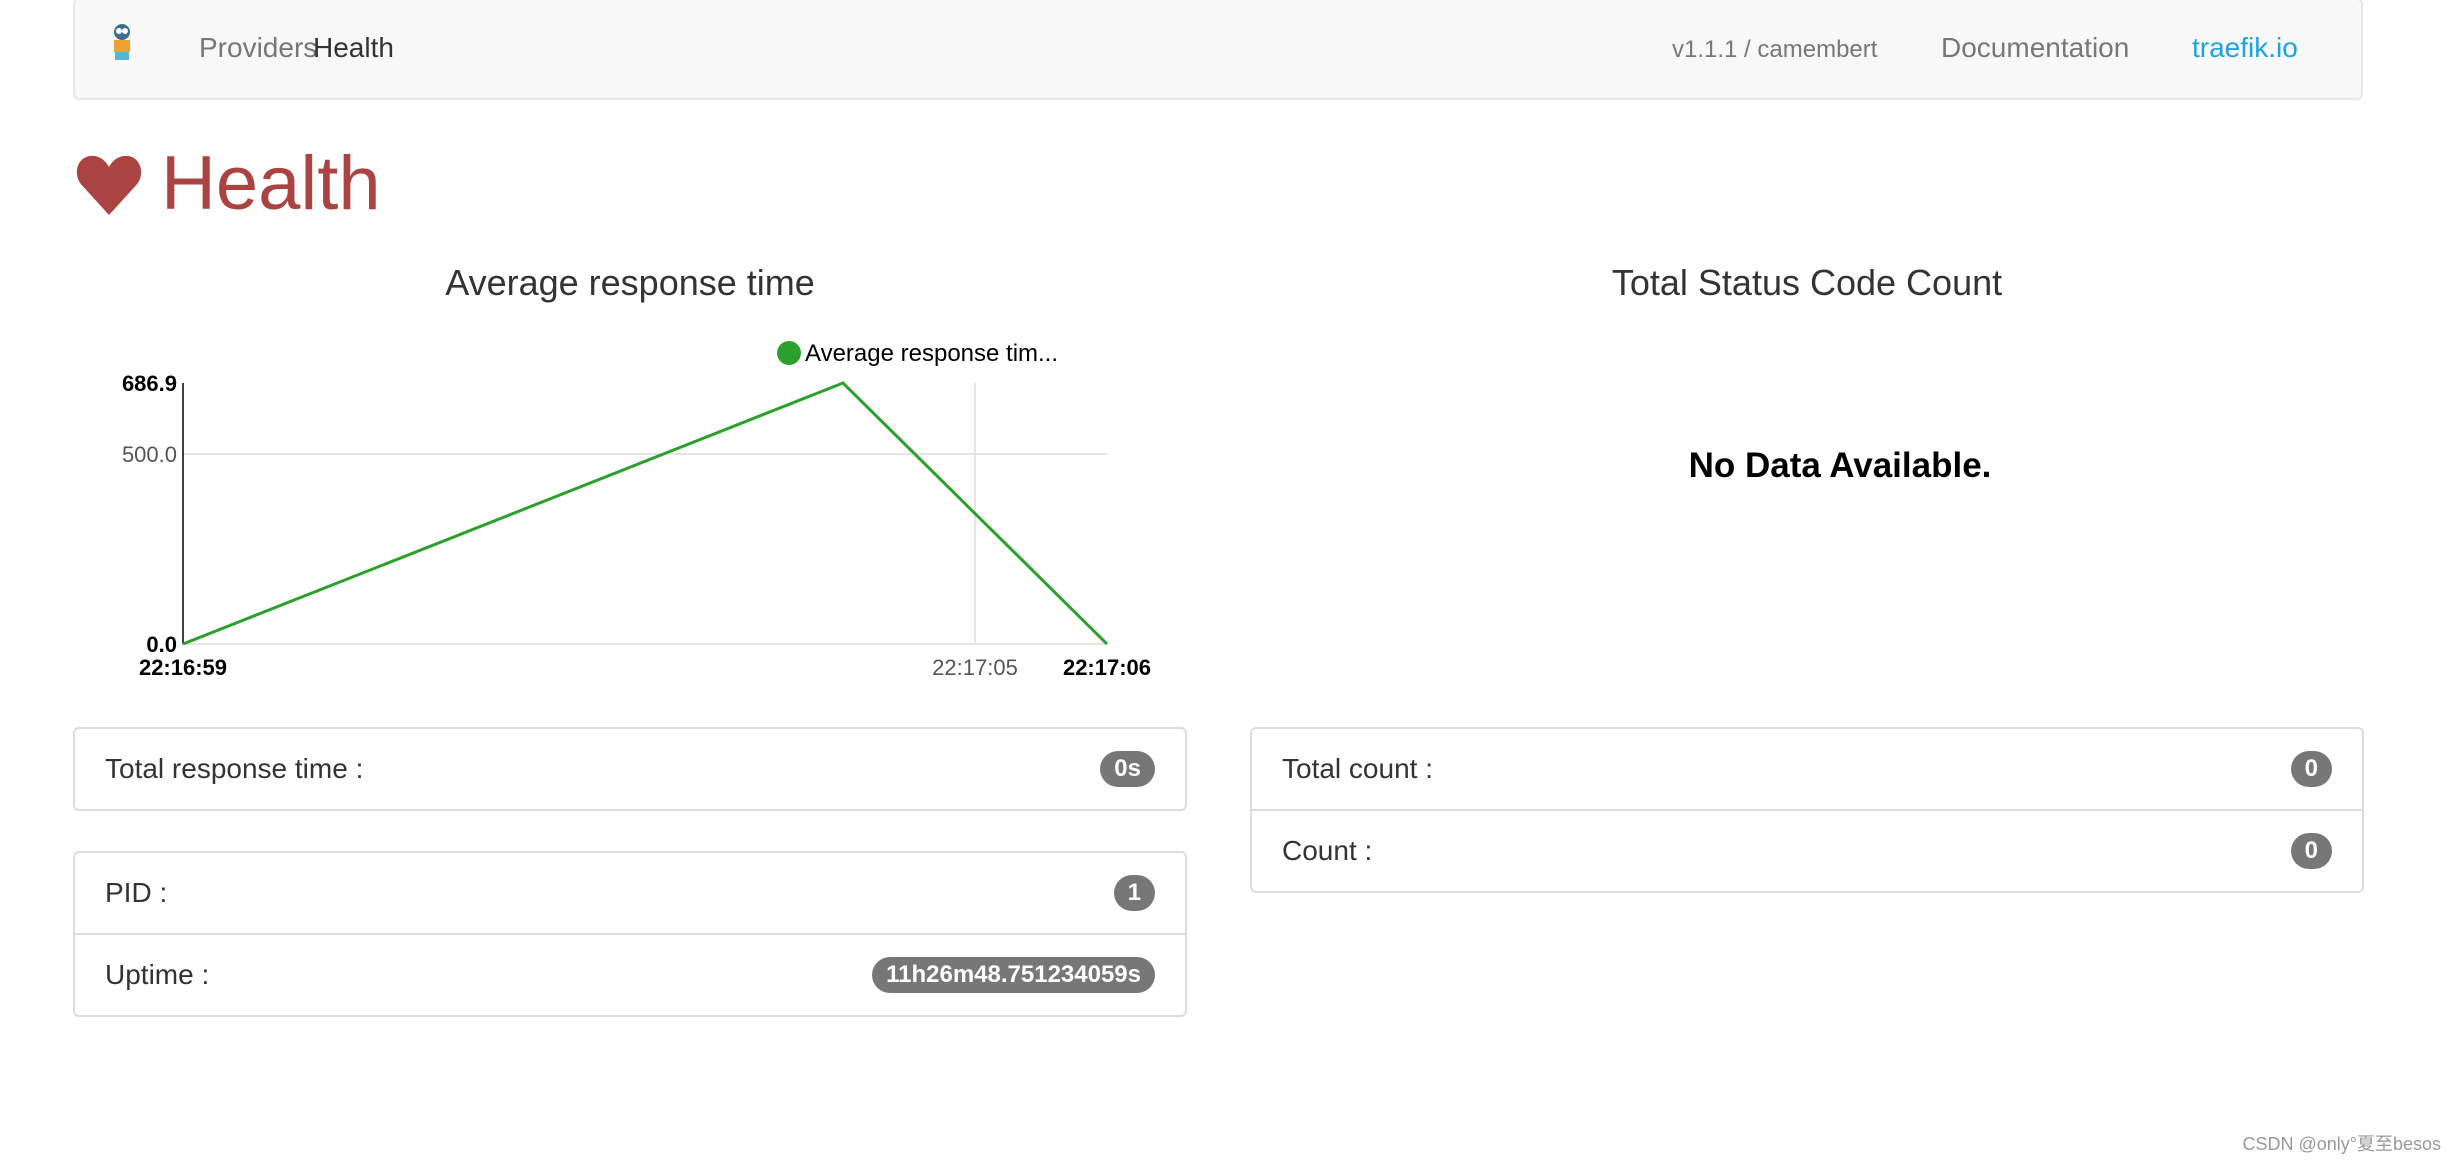 The width and height of the screenshot is (2459, 1170). Describe the element at coordinates (271, 183) in the screenshot. I see `page-title-text: Health` at that location.